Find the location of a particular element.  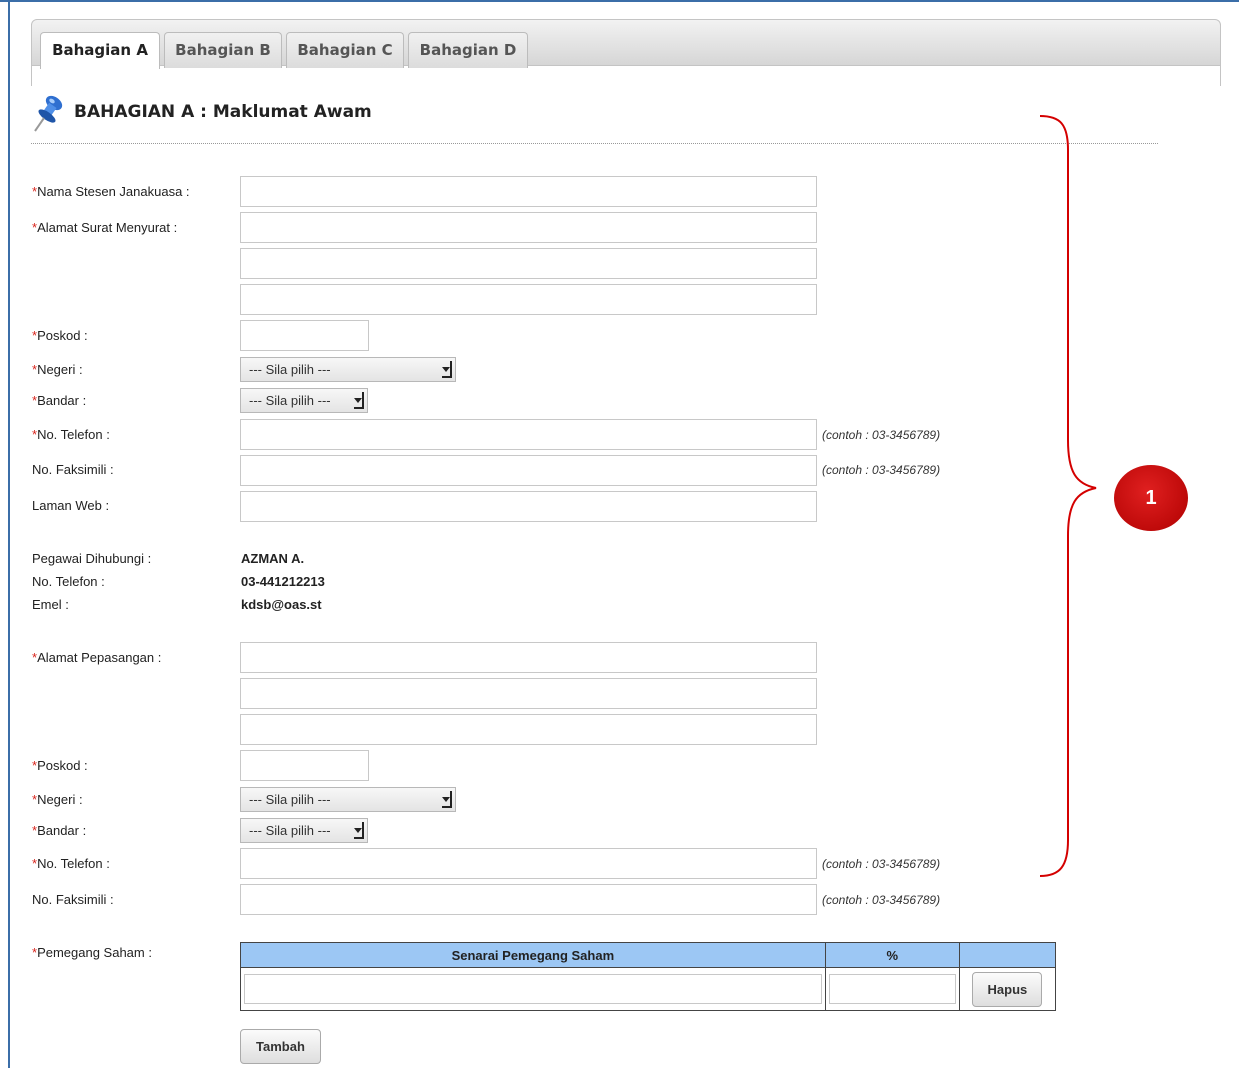

nama-stesen-label: *Nama Stesen Janakuasa : is located at coordinates (111, 191).